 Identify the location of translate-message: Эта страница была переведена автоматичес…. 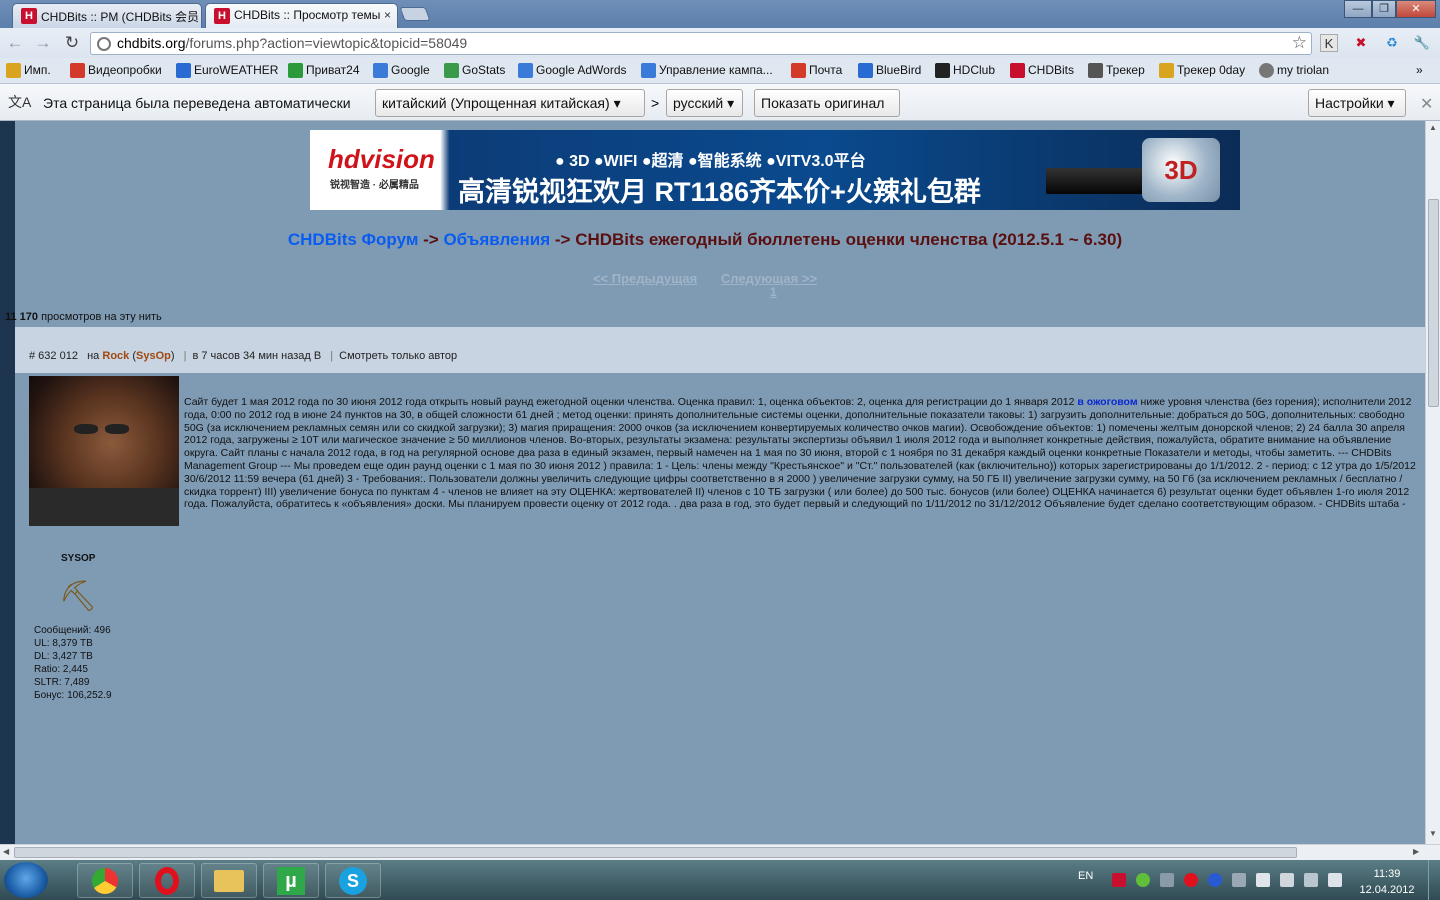
(197, 103).